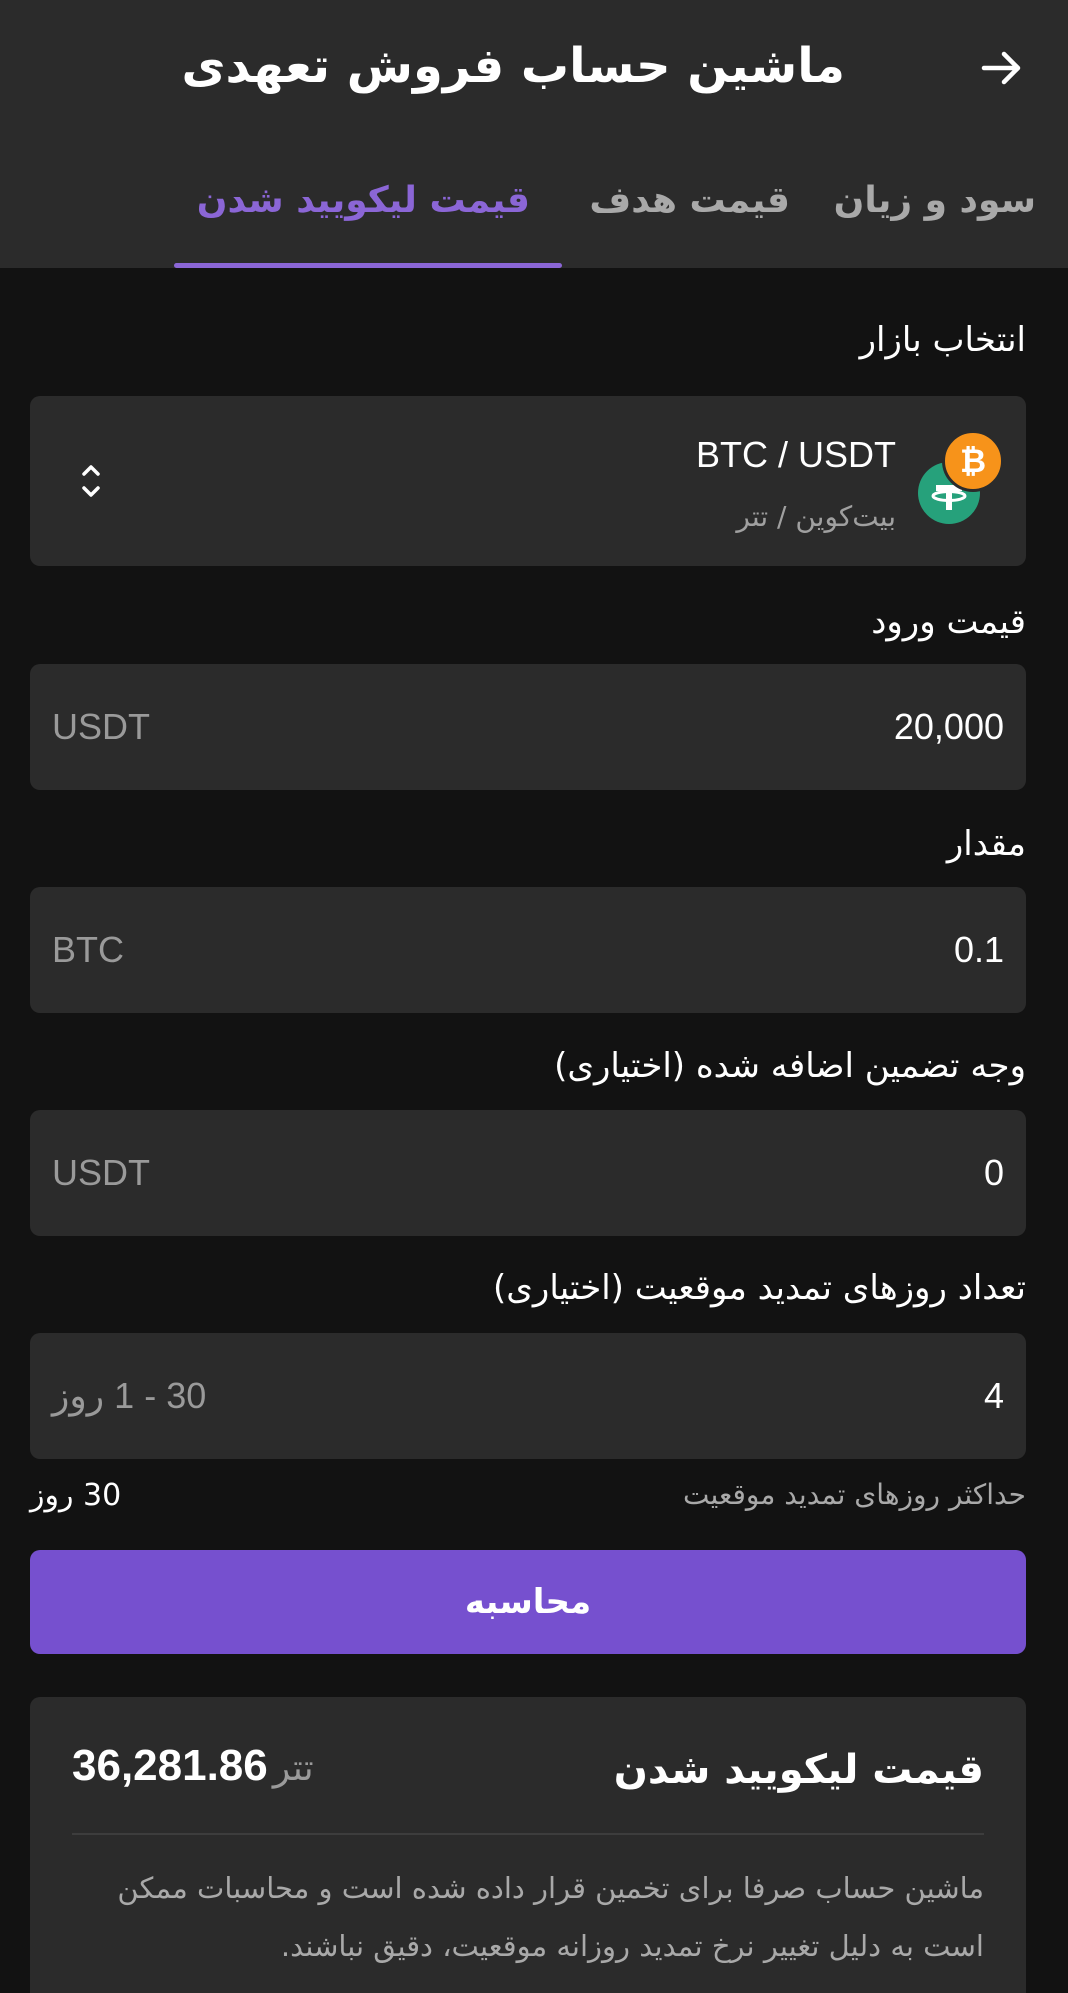  What do you see at coordinates (854, 1494) in the screenshot?
I see `max-extension-label: حداکثر روزهای تمدید موقعیت` at bounding box center [854, 1494].